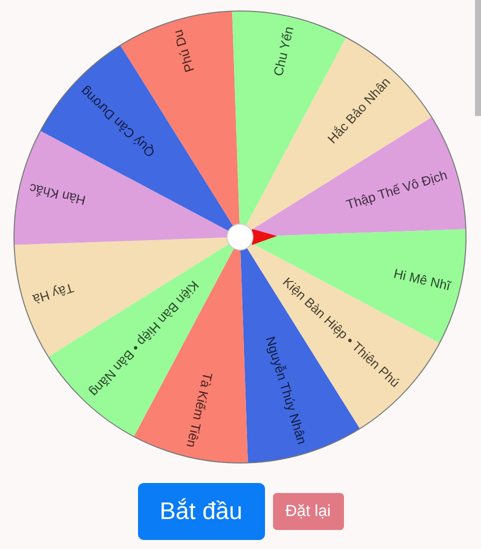 Image resolution: width=481 pixels, height=549 pixels. I want to click on wheel-hub, so click(240, 237).